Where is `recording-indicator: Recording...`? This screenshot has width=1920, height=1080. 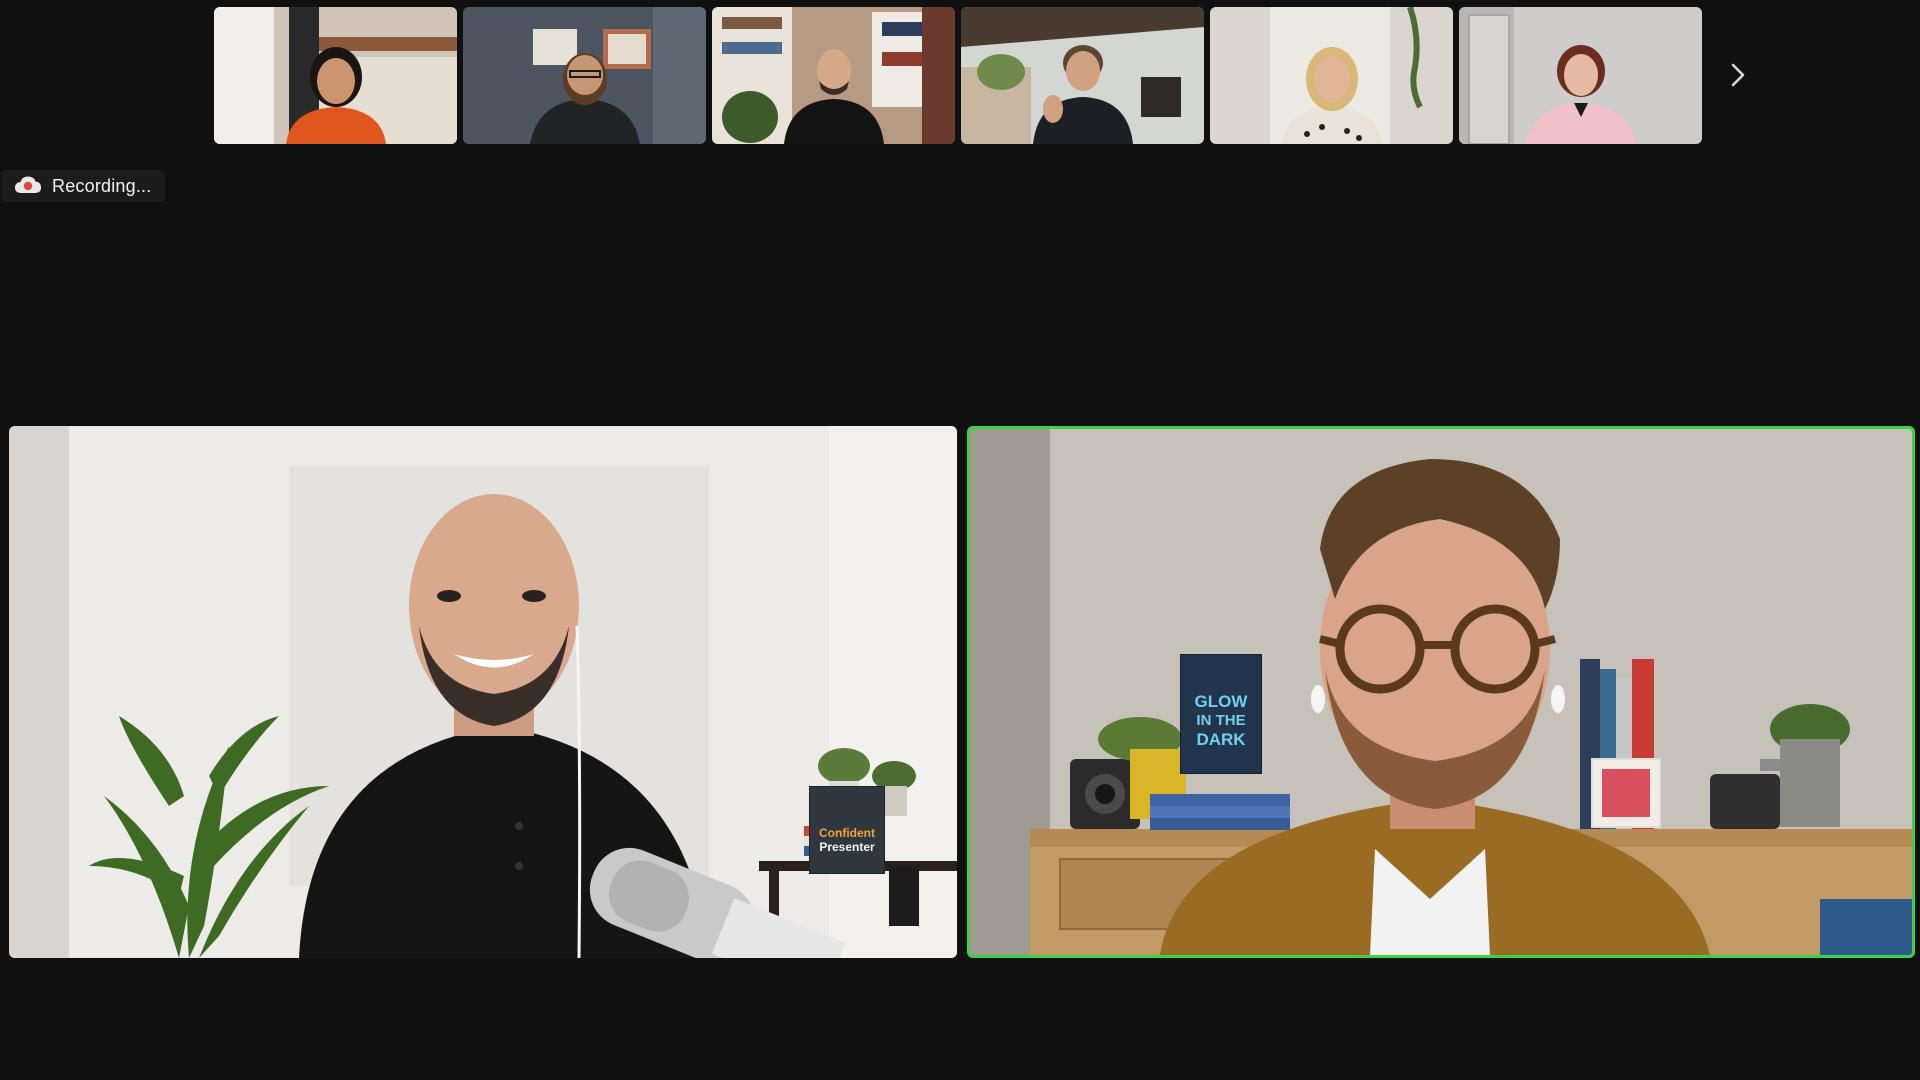
recording-indicator: Recording... is located at coordinates (84, 186).